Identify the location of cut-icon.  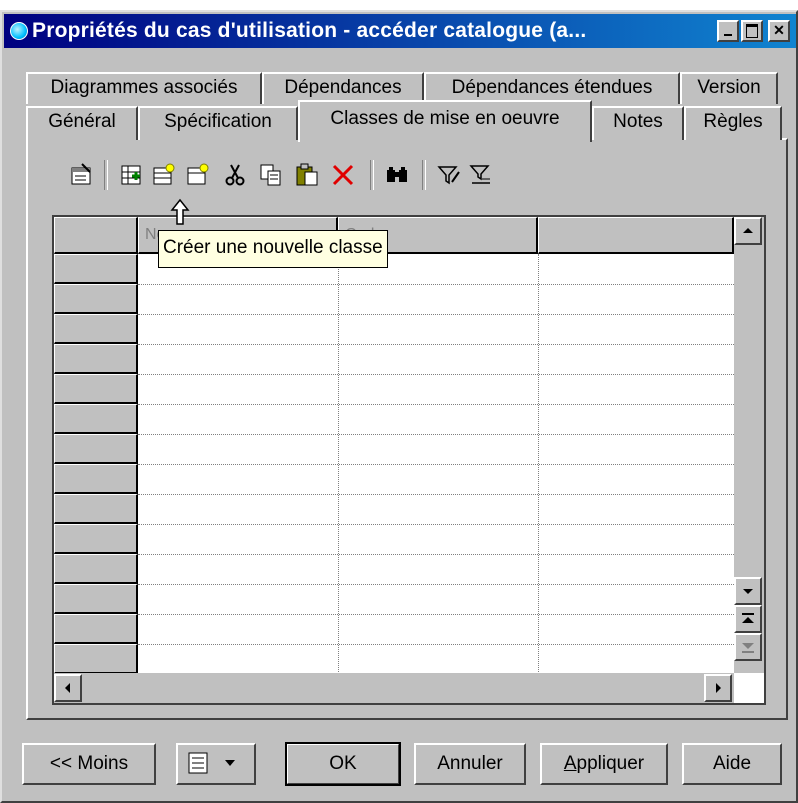
(235, 175).